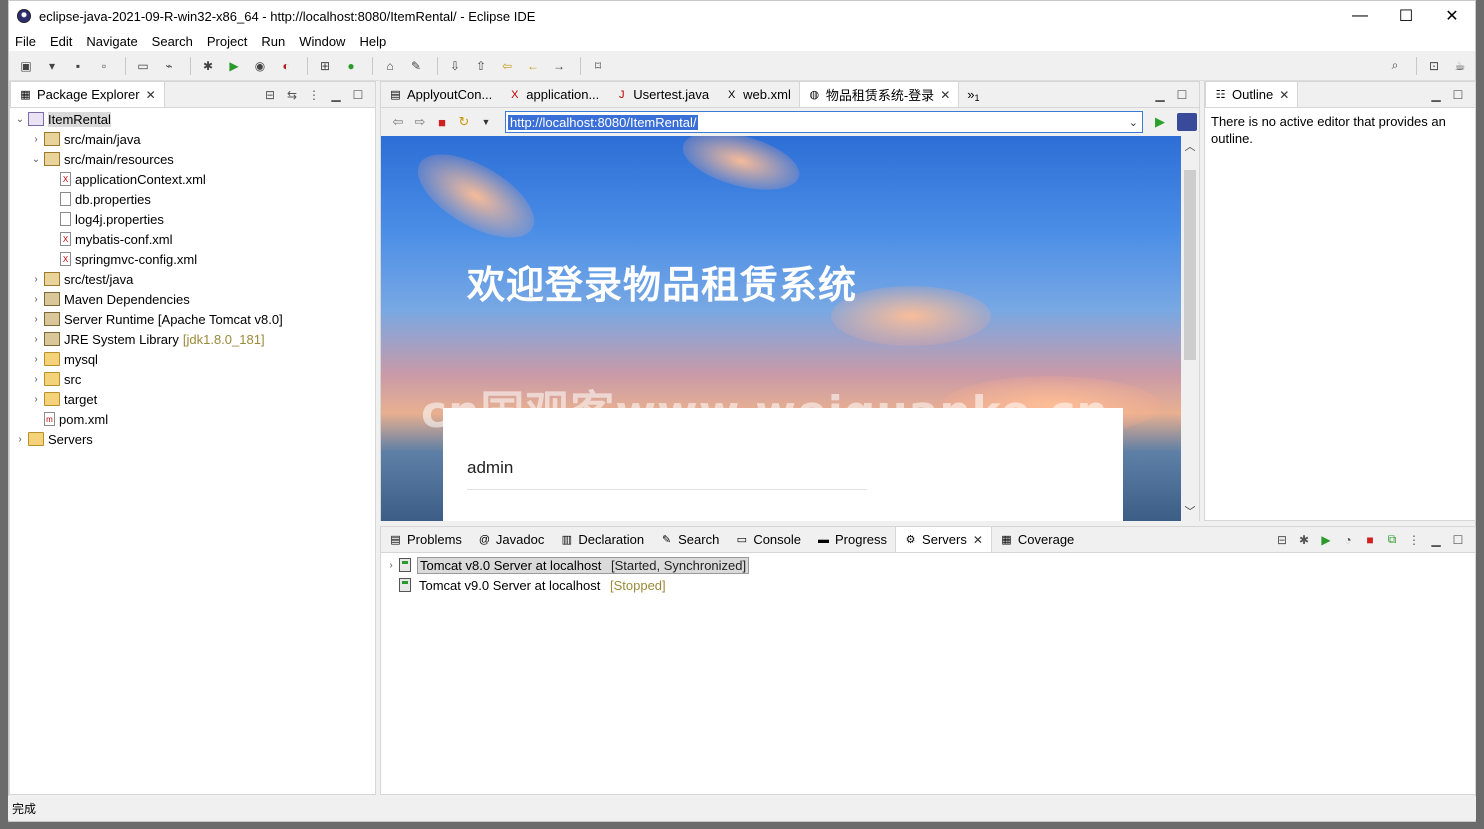  Describe the element at coordinates (398, 122) in the screenshot. I see `back-icon: ⇦` at that location.